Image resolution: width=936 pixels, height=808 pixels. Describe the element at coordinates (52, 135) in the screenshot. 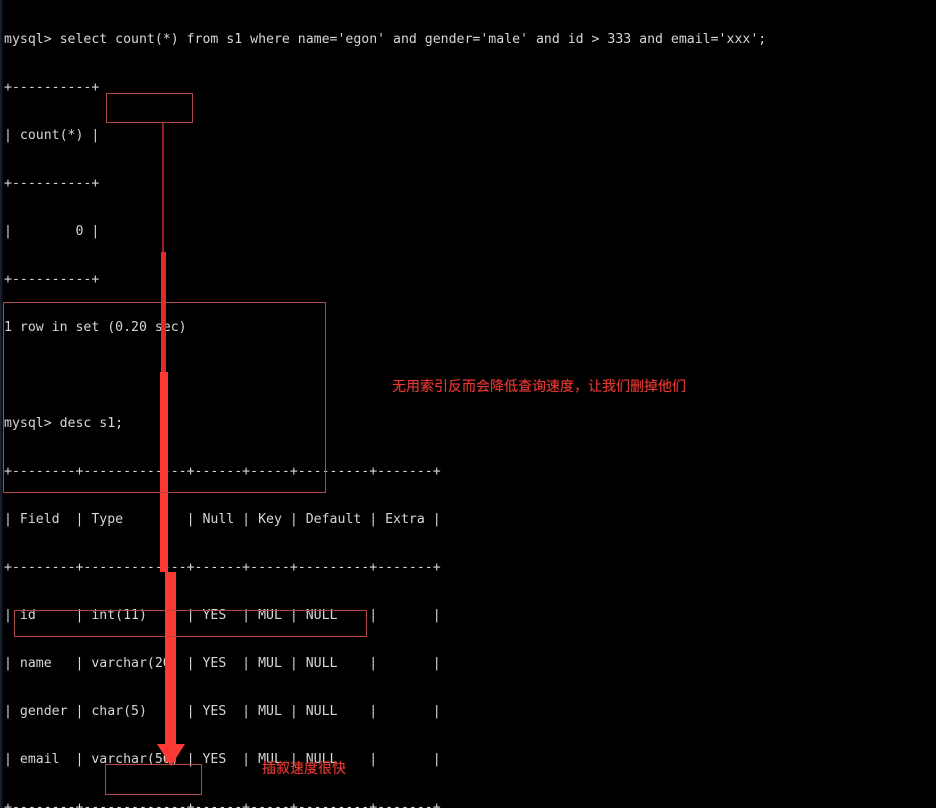

I see `terminal-line: | count(*) |` at that location.